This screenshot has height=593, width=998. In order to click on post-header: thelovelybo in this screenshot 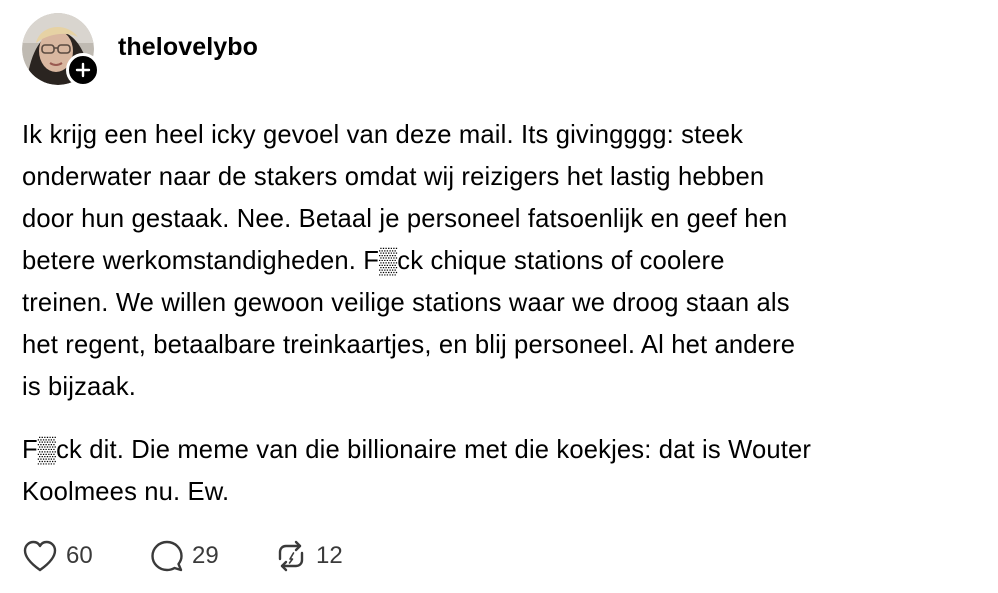, I will do `click(140, 50)`.